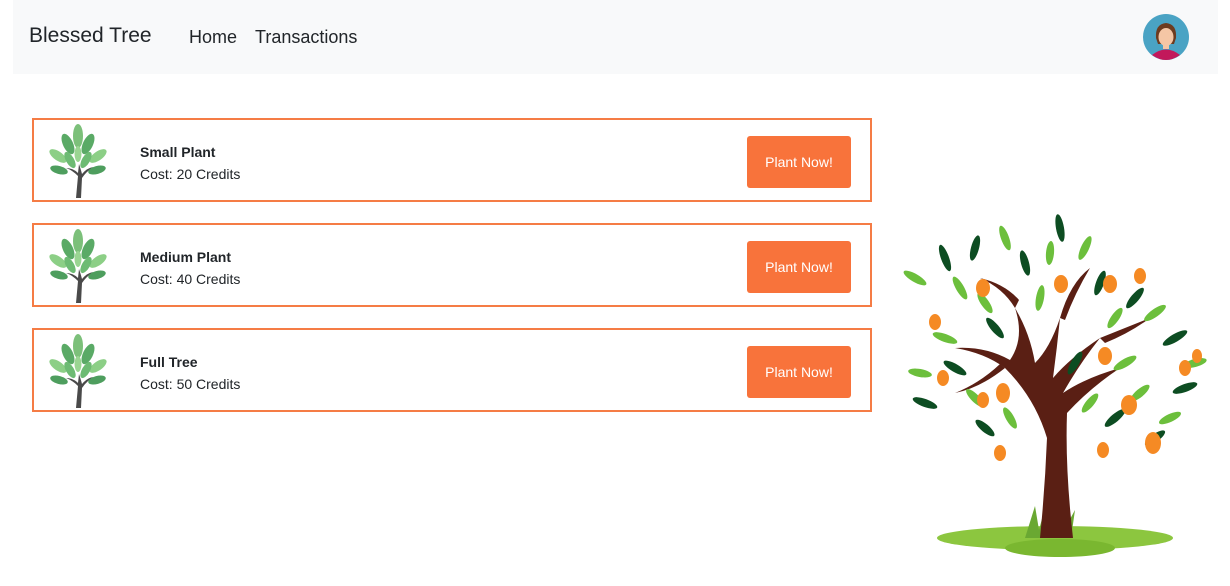  I want to click on plan-cost: Cost: 20 Credits, so click(190, 174).